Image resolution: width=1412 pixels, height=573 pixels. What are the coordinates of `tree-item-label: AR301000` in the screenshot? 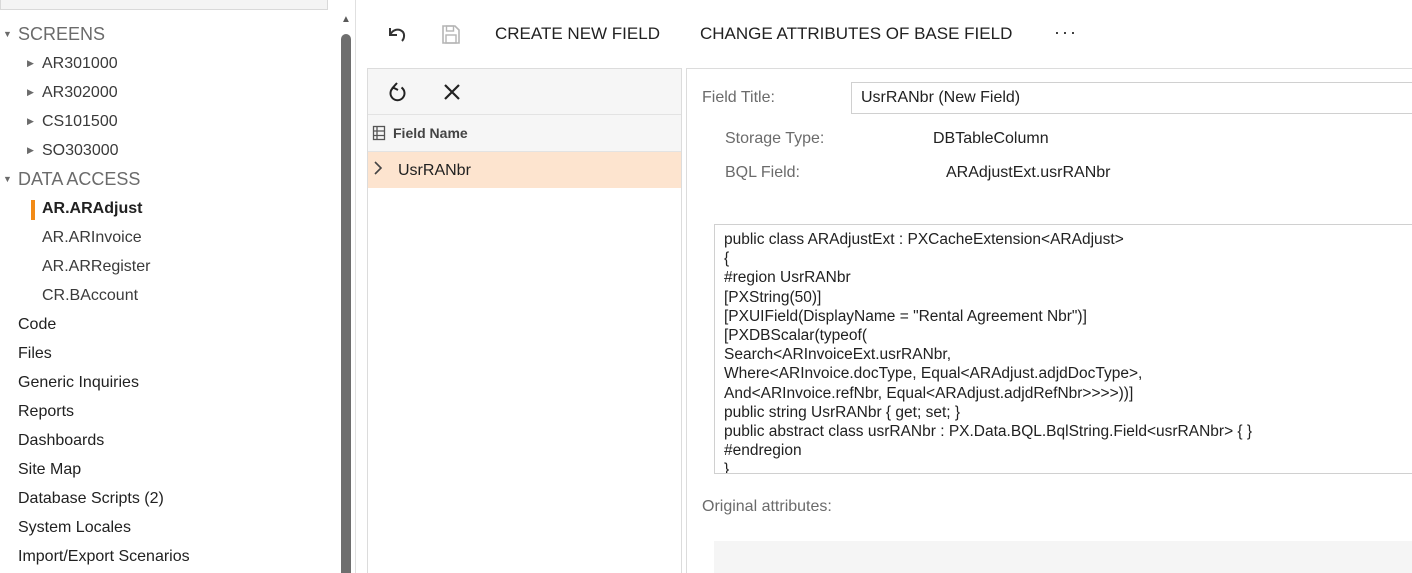 It's located at (80, 63).